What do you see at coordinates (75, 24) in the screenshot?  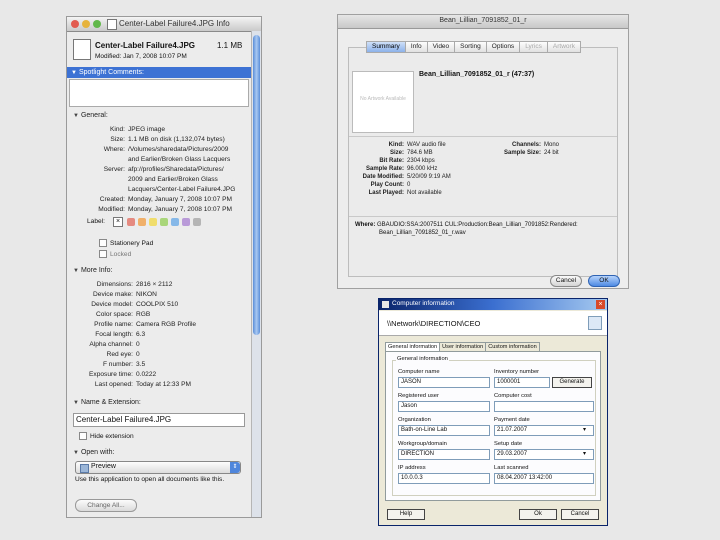 I see `close-button` at bounding box center [75, 24].